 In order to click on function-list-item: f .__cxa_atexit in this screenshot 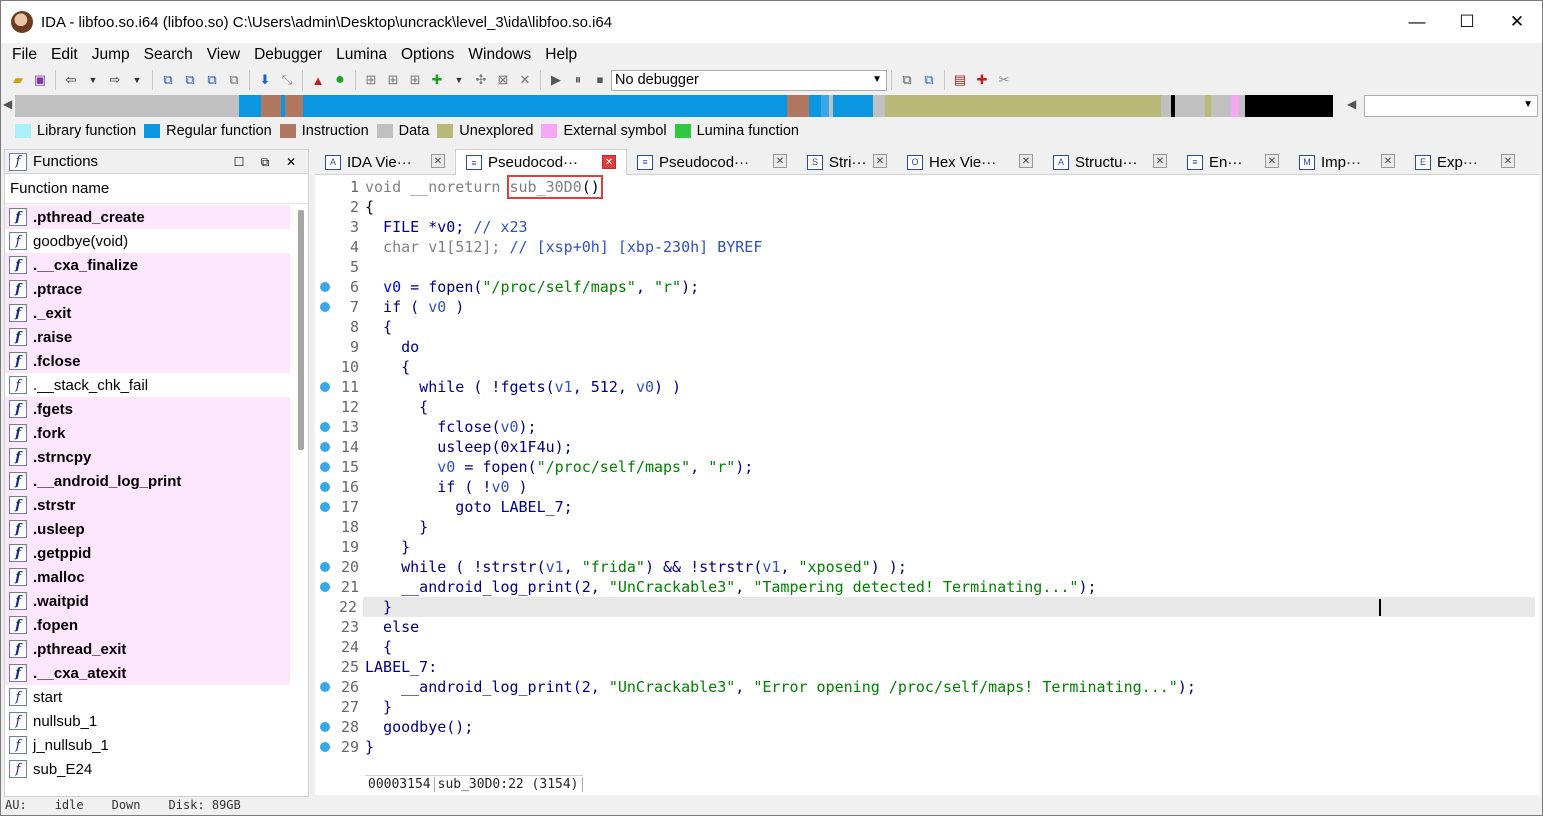, I will do `click(147, 673)`.